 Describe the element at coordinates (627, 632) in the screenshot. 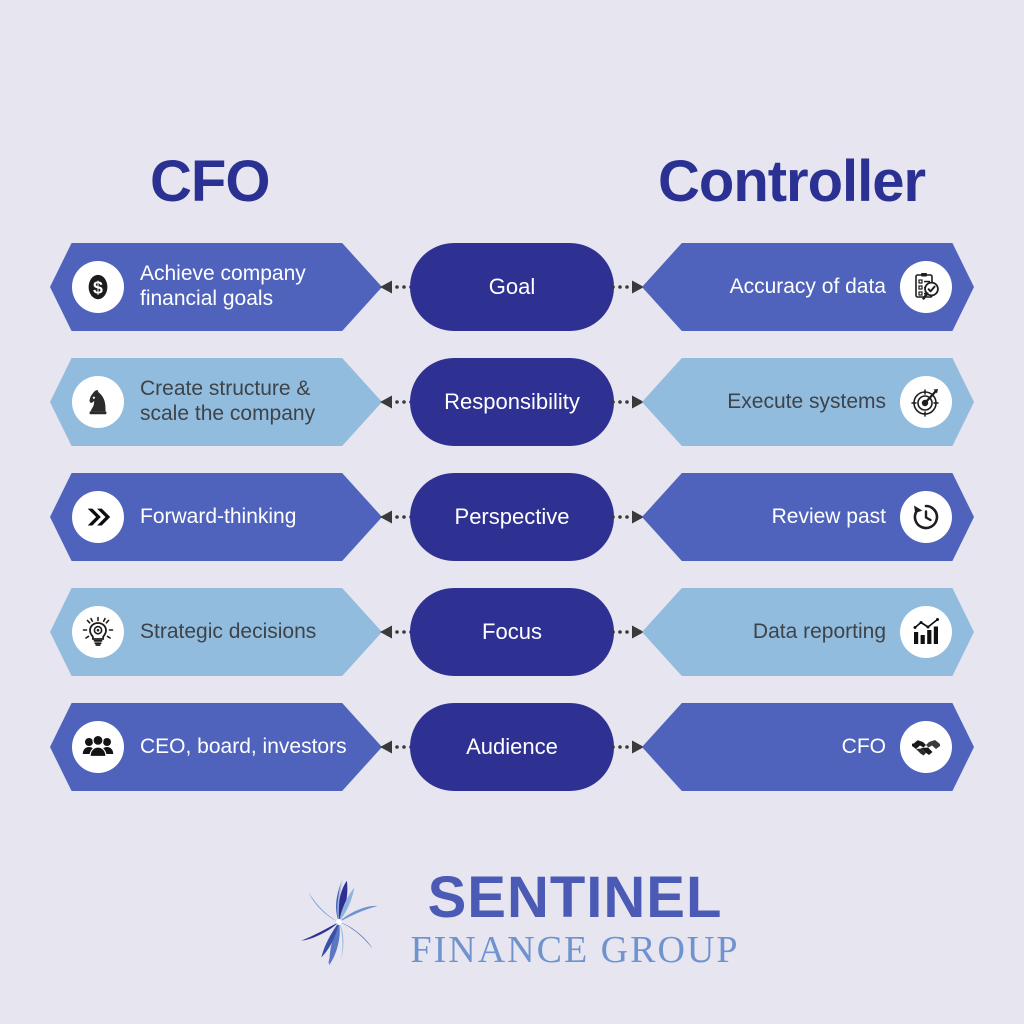

I see `arrow-to-controller-focus` at that location.